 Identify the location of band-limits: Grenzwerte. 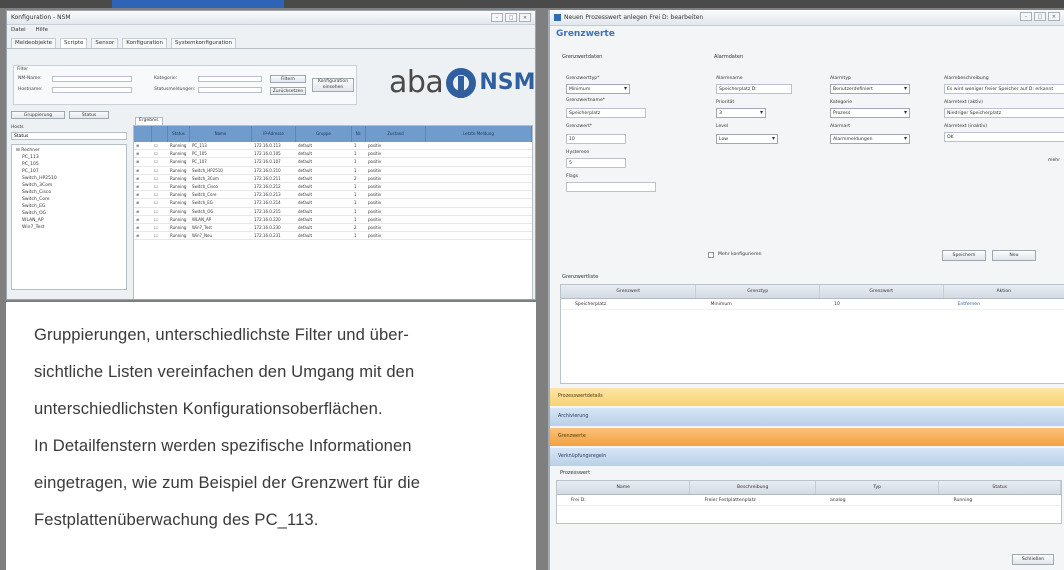
(807, 437).